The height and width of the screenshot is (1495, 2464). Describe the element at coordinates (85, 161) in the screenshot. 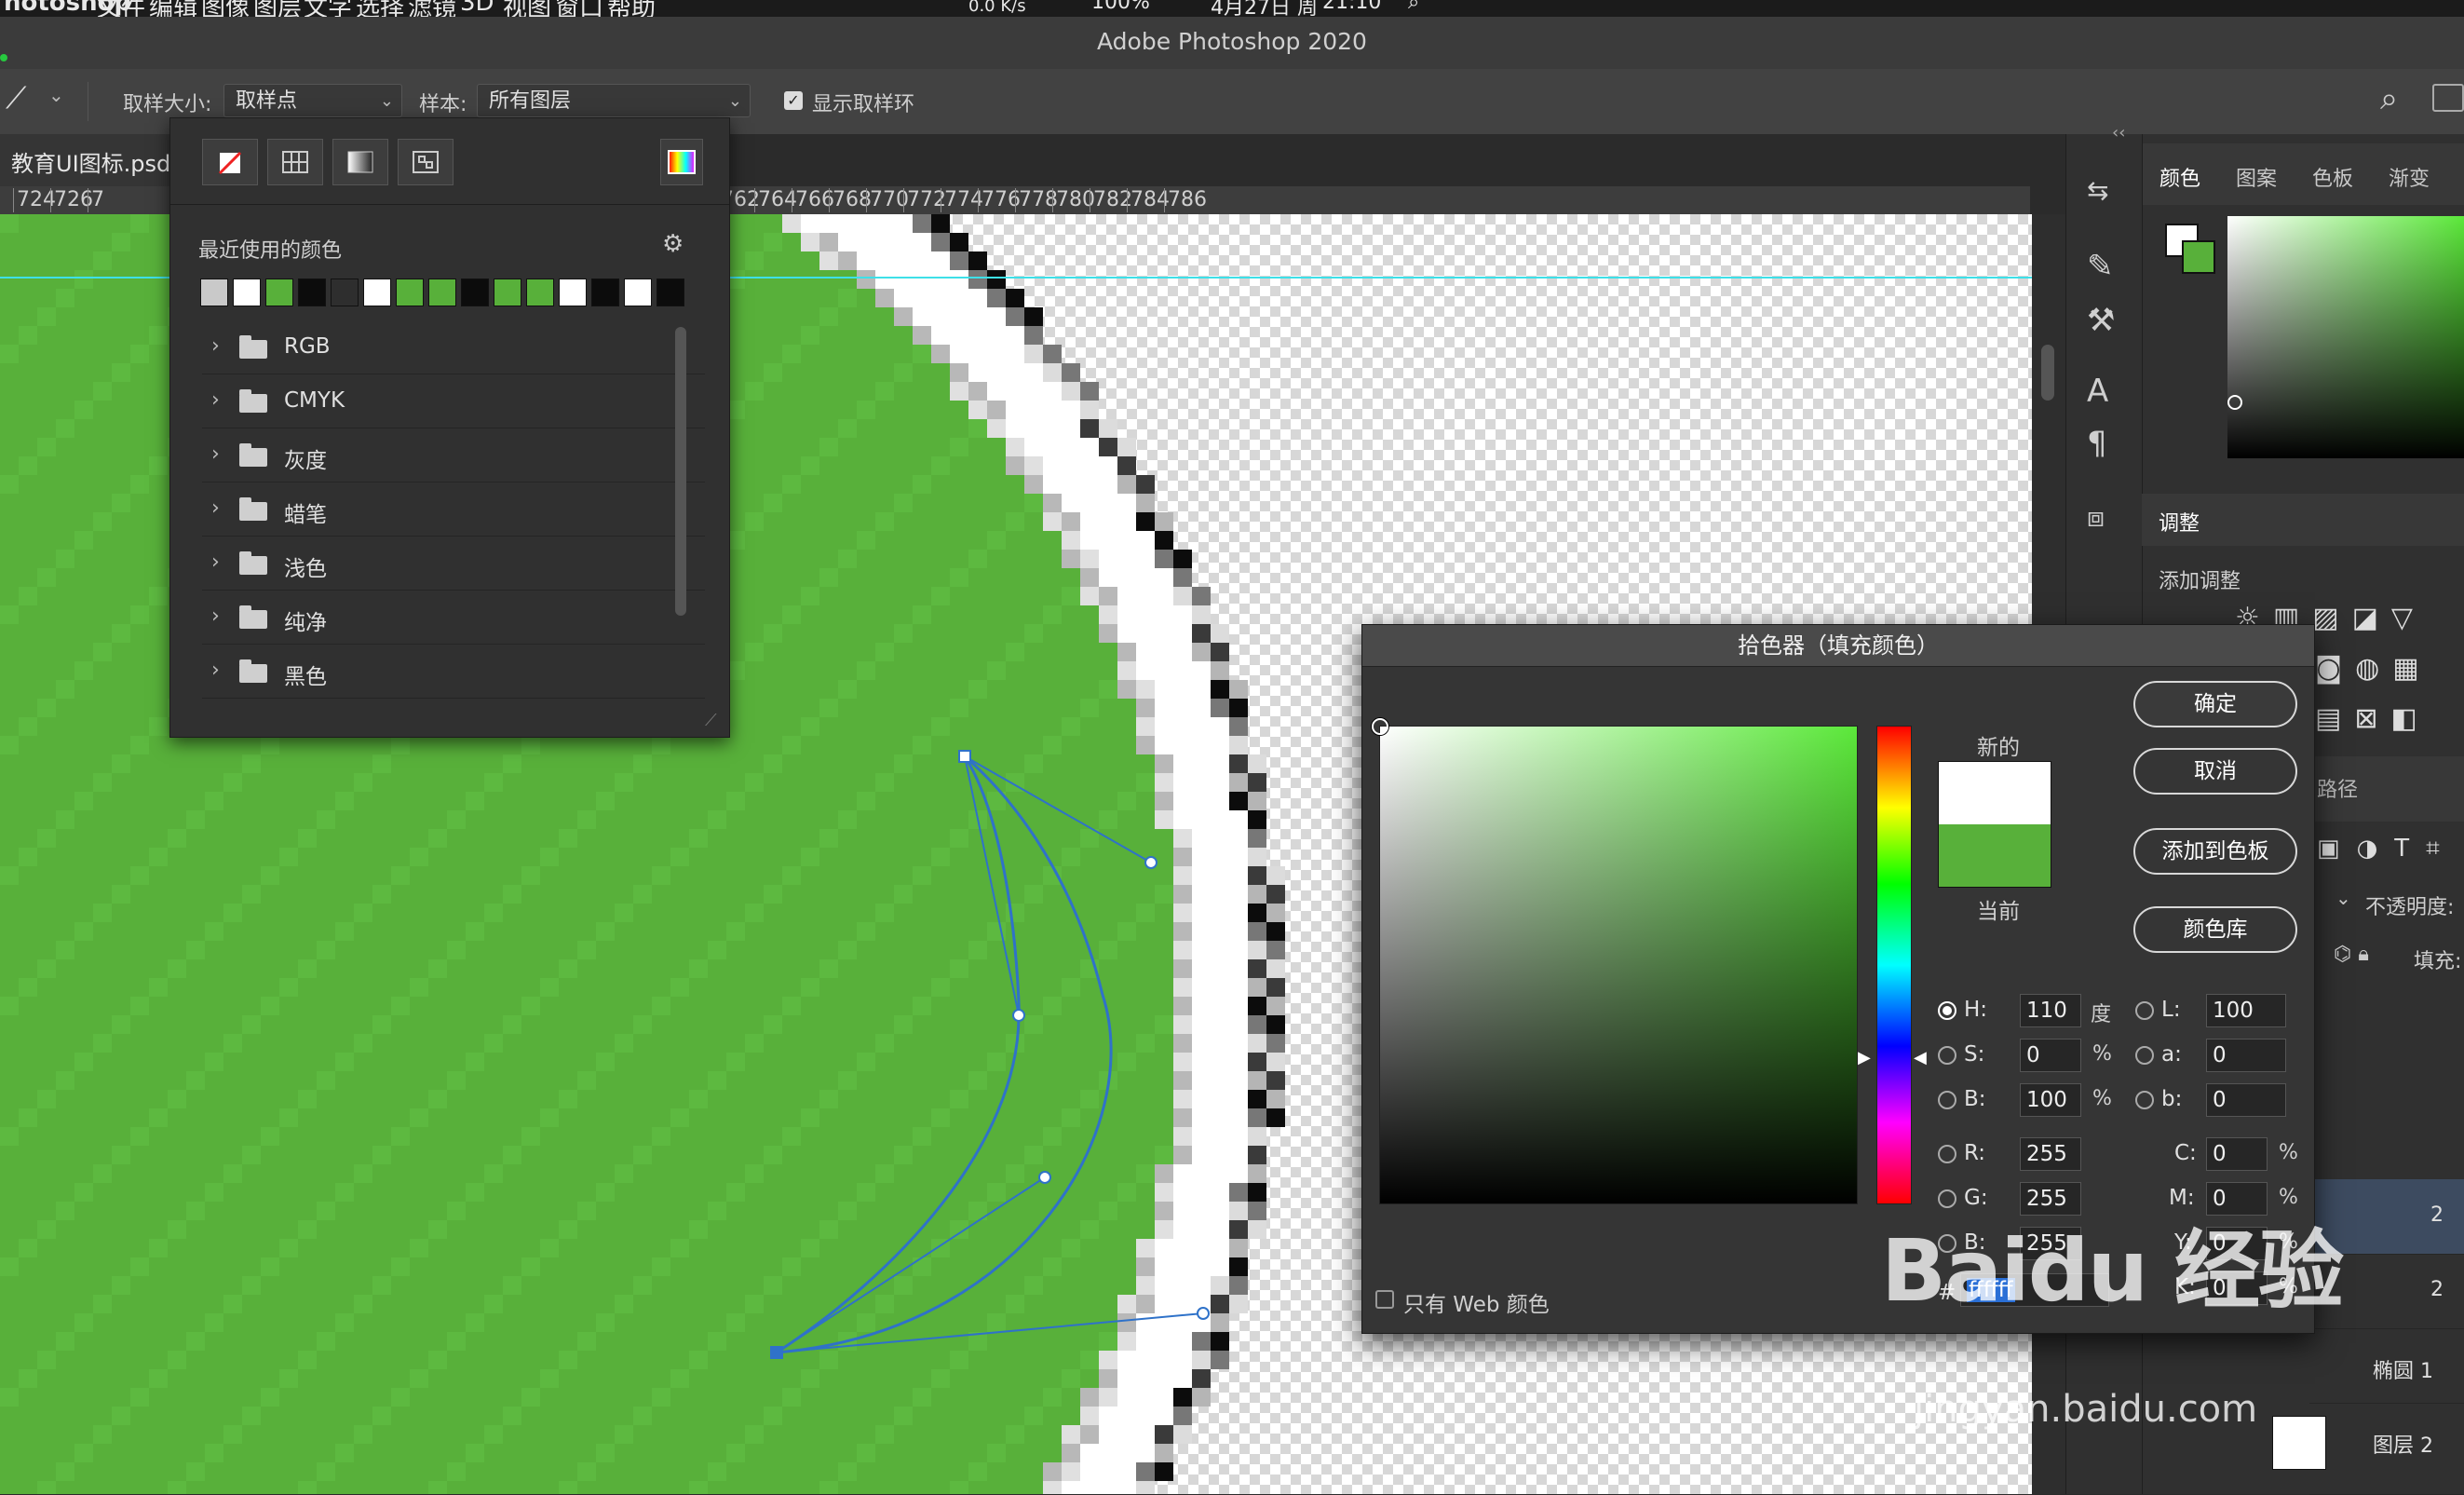

I see `document-tab: 教育UI图标.psd` at that location.